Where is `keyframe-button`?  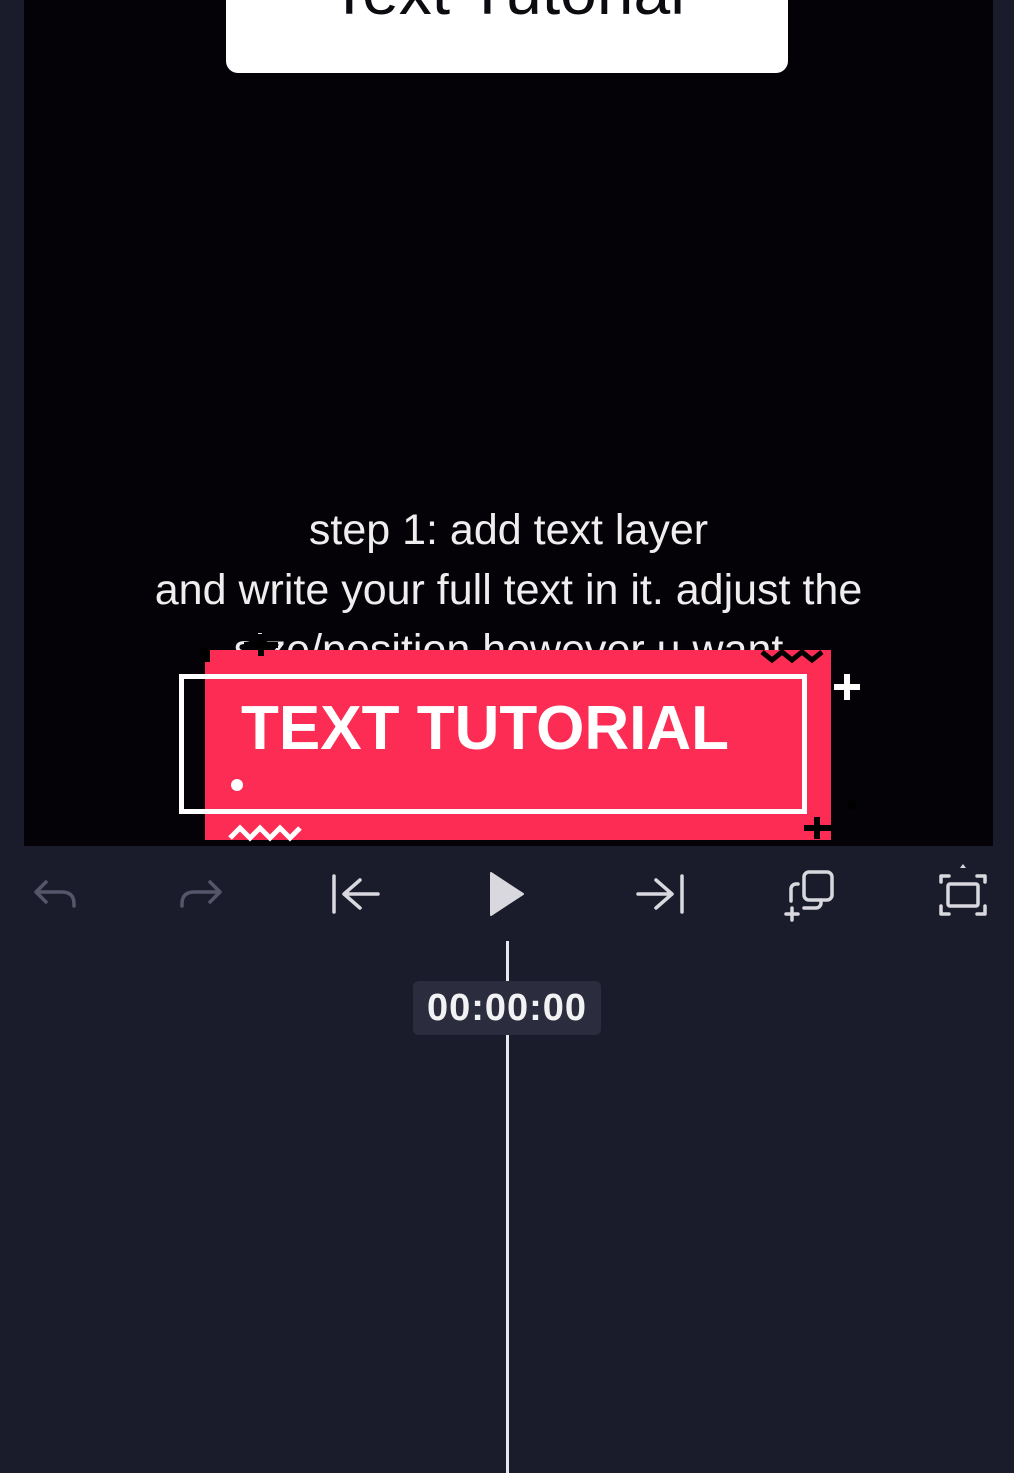 keyframe-button is located at coordinates (812, 894).